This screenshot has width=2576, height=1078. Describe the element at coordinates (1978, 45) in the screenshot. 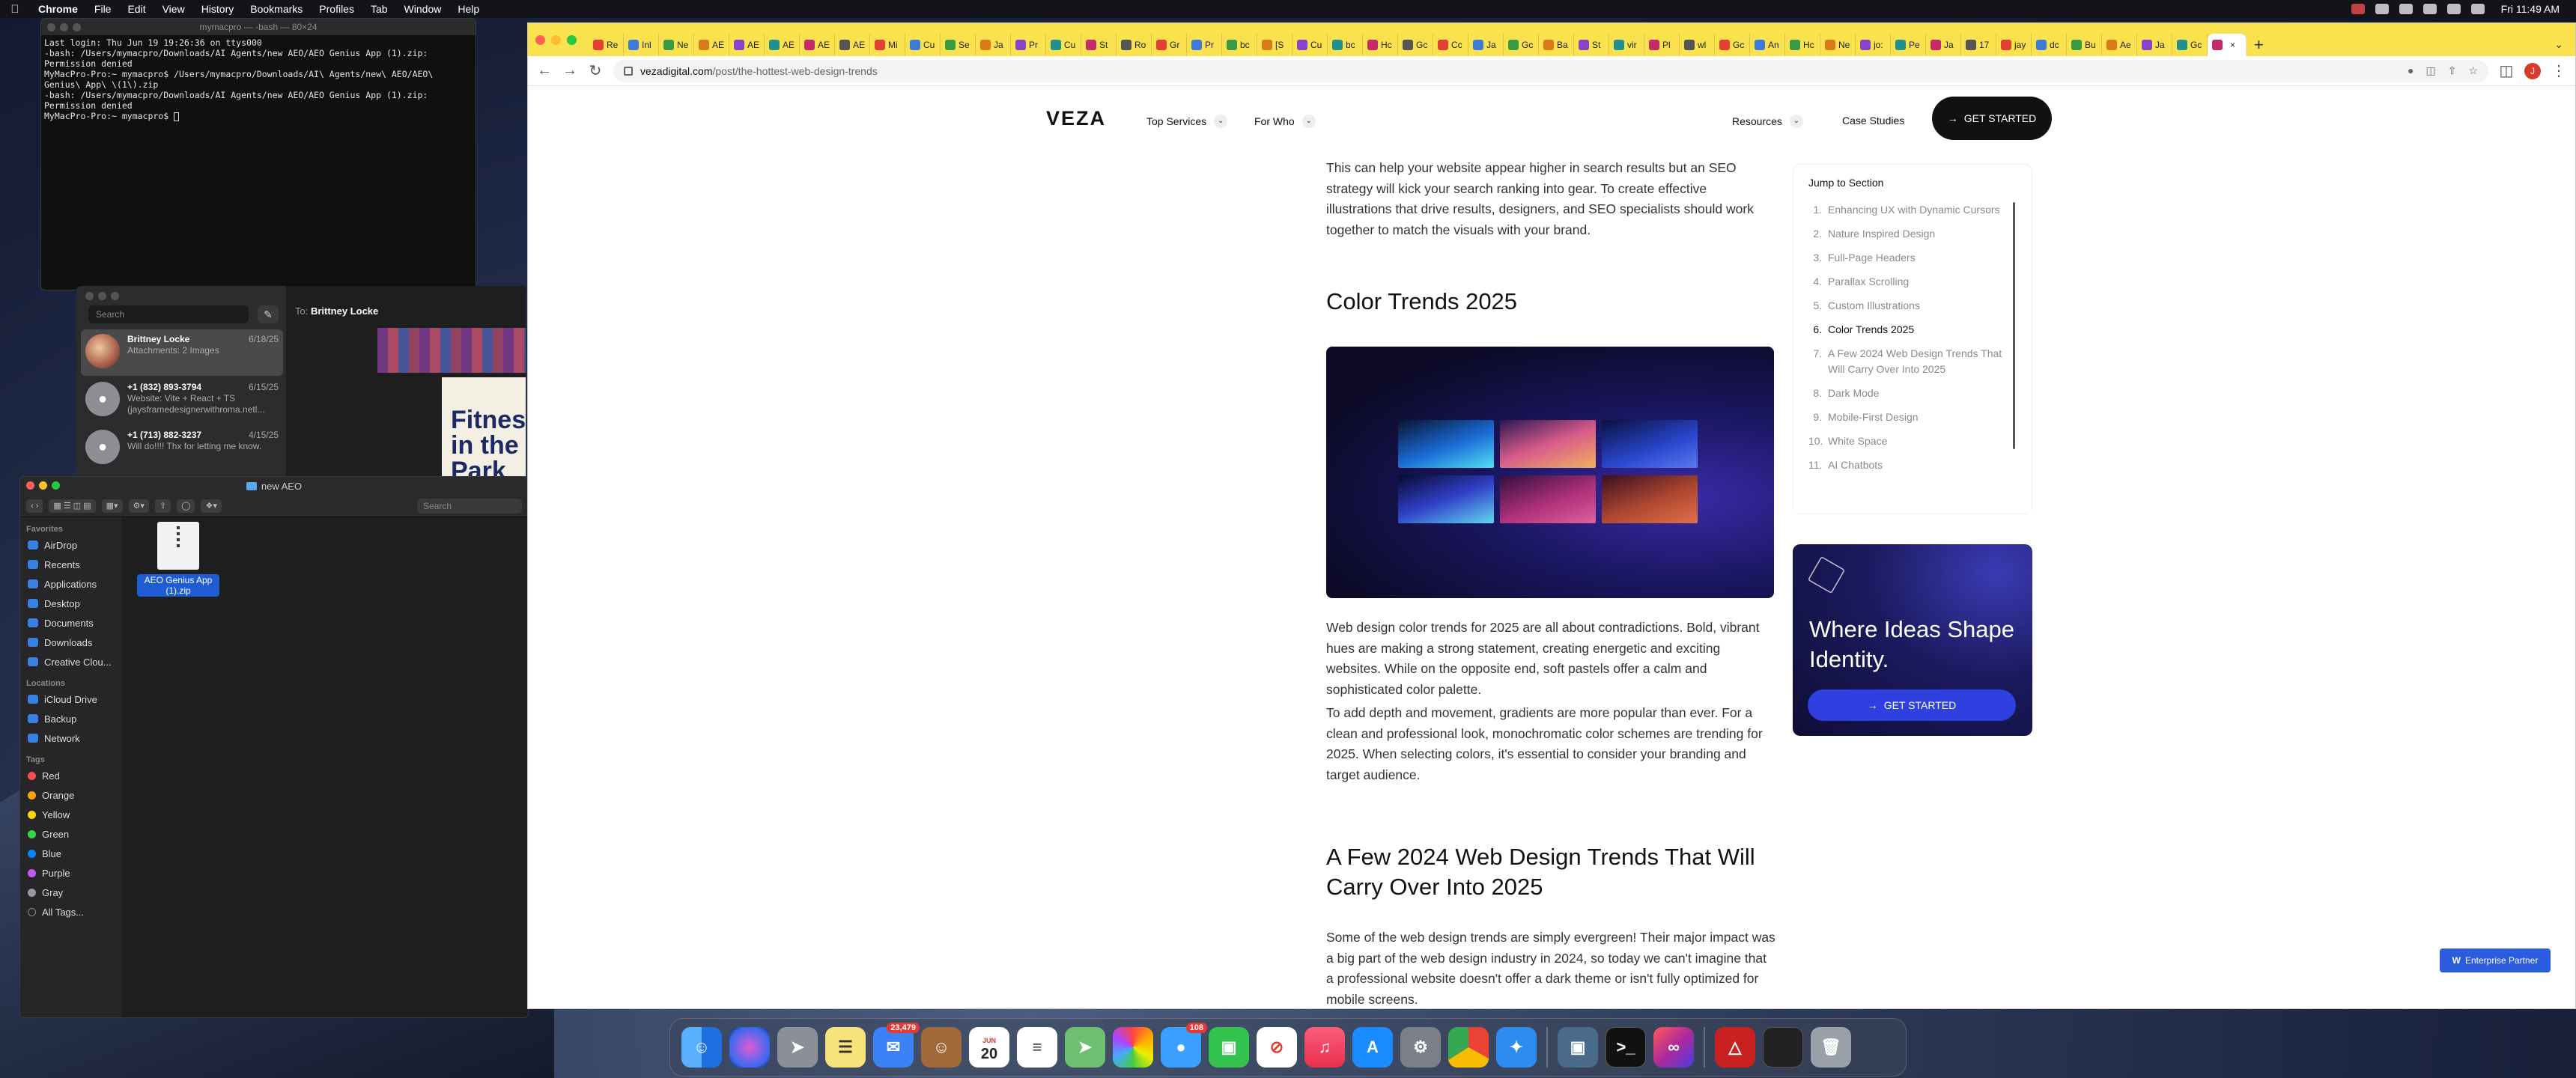

I see `browser-tab: 17` at that location.